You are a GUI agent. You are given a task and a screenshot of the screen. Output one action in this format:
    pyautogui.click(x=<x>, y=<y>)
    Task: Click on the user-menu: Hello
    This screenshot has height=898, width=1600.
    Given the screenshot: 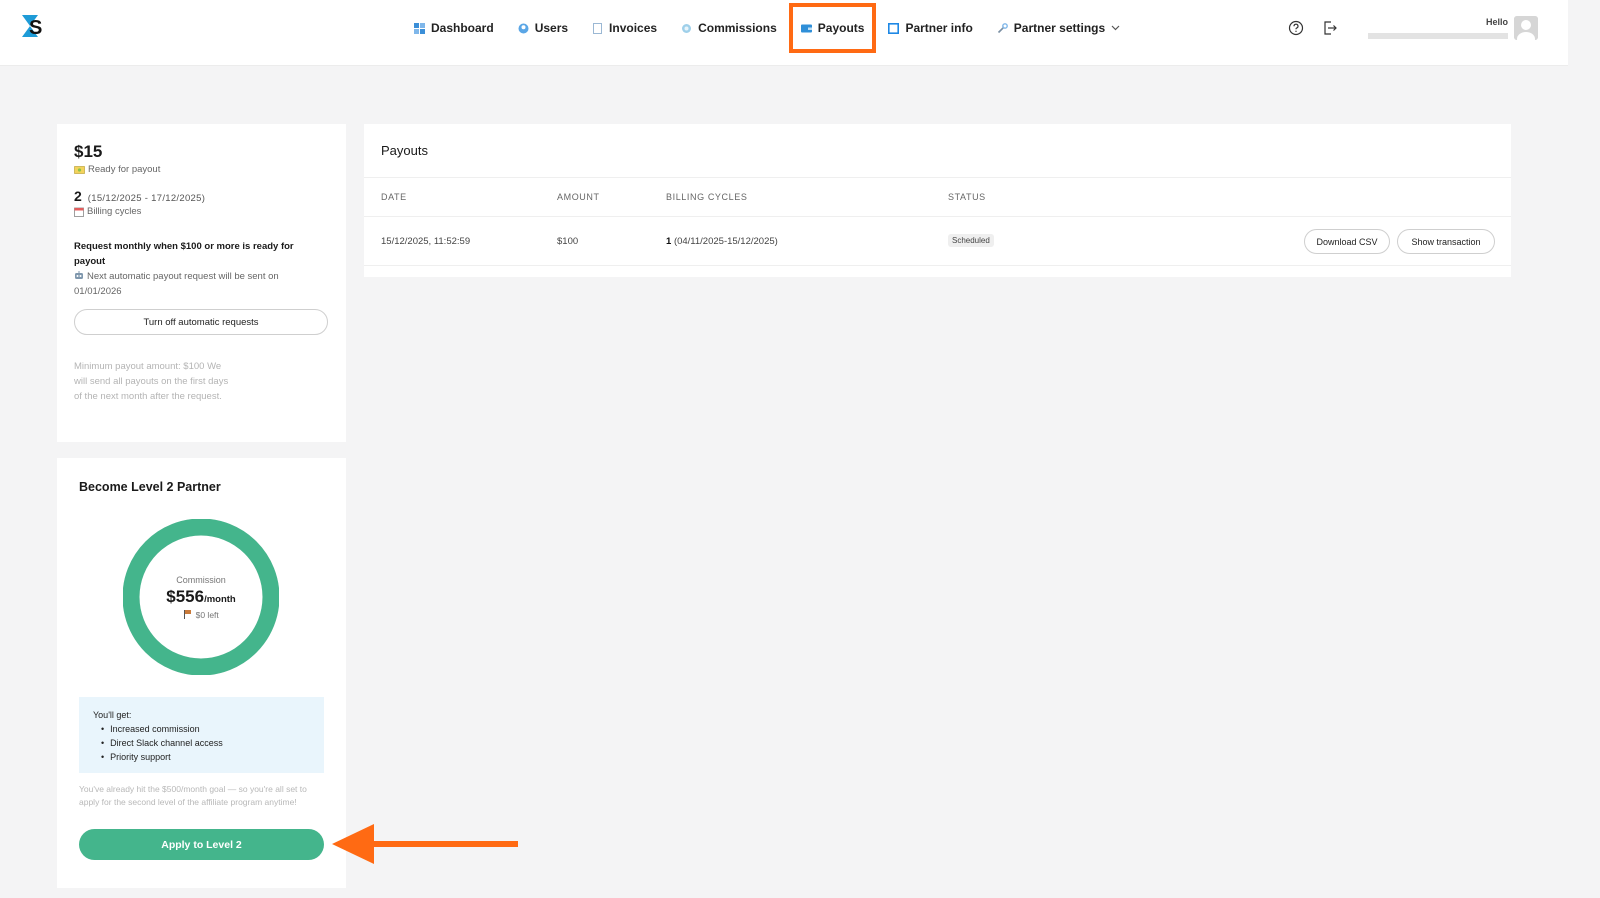 What is the action you would take?
    pyautogui.click(x=1453, y=28)
    